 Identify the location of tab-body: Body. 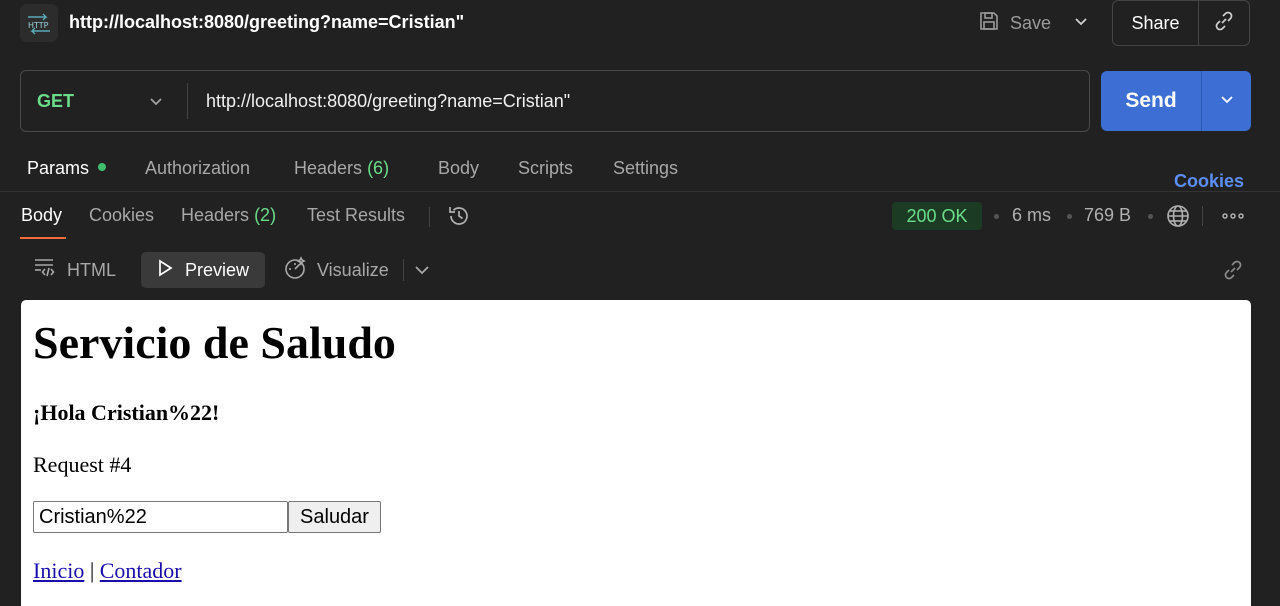
(458, 168).